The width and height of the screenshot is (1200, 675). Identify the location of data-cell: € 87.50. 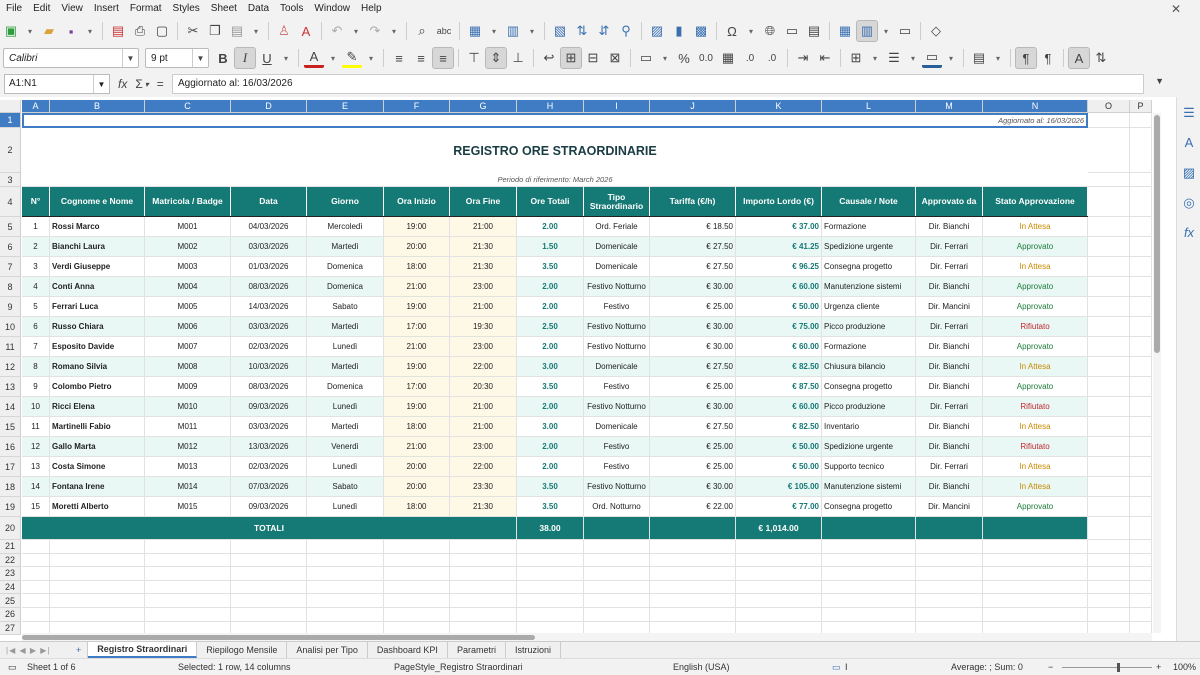
(779, 387).